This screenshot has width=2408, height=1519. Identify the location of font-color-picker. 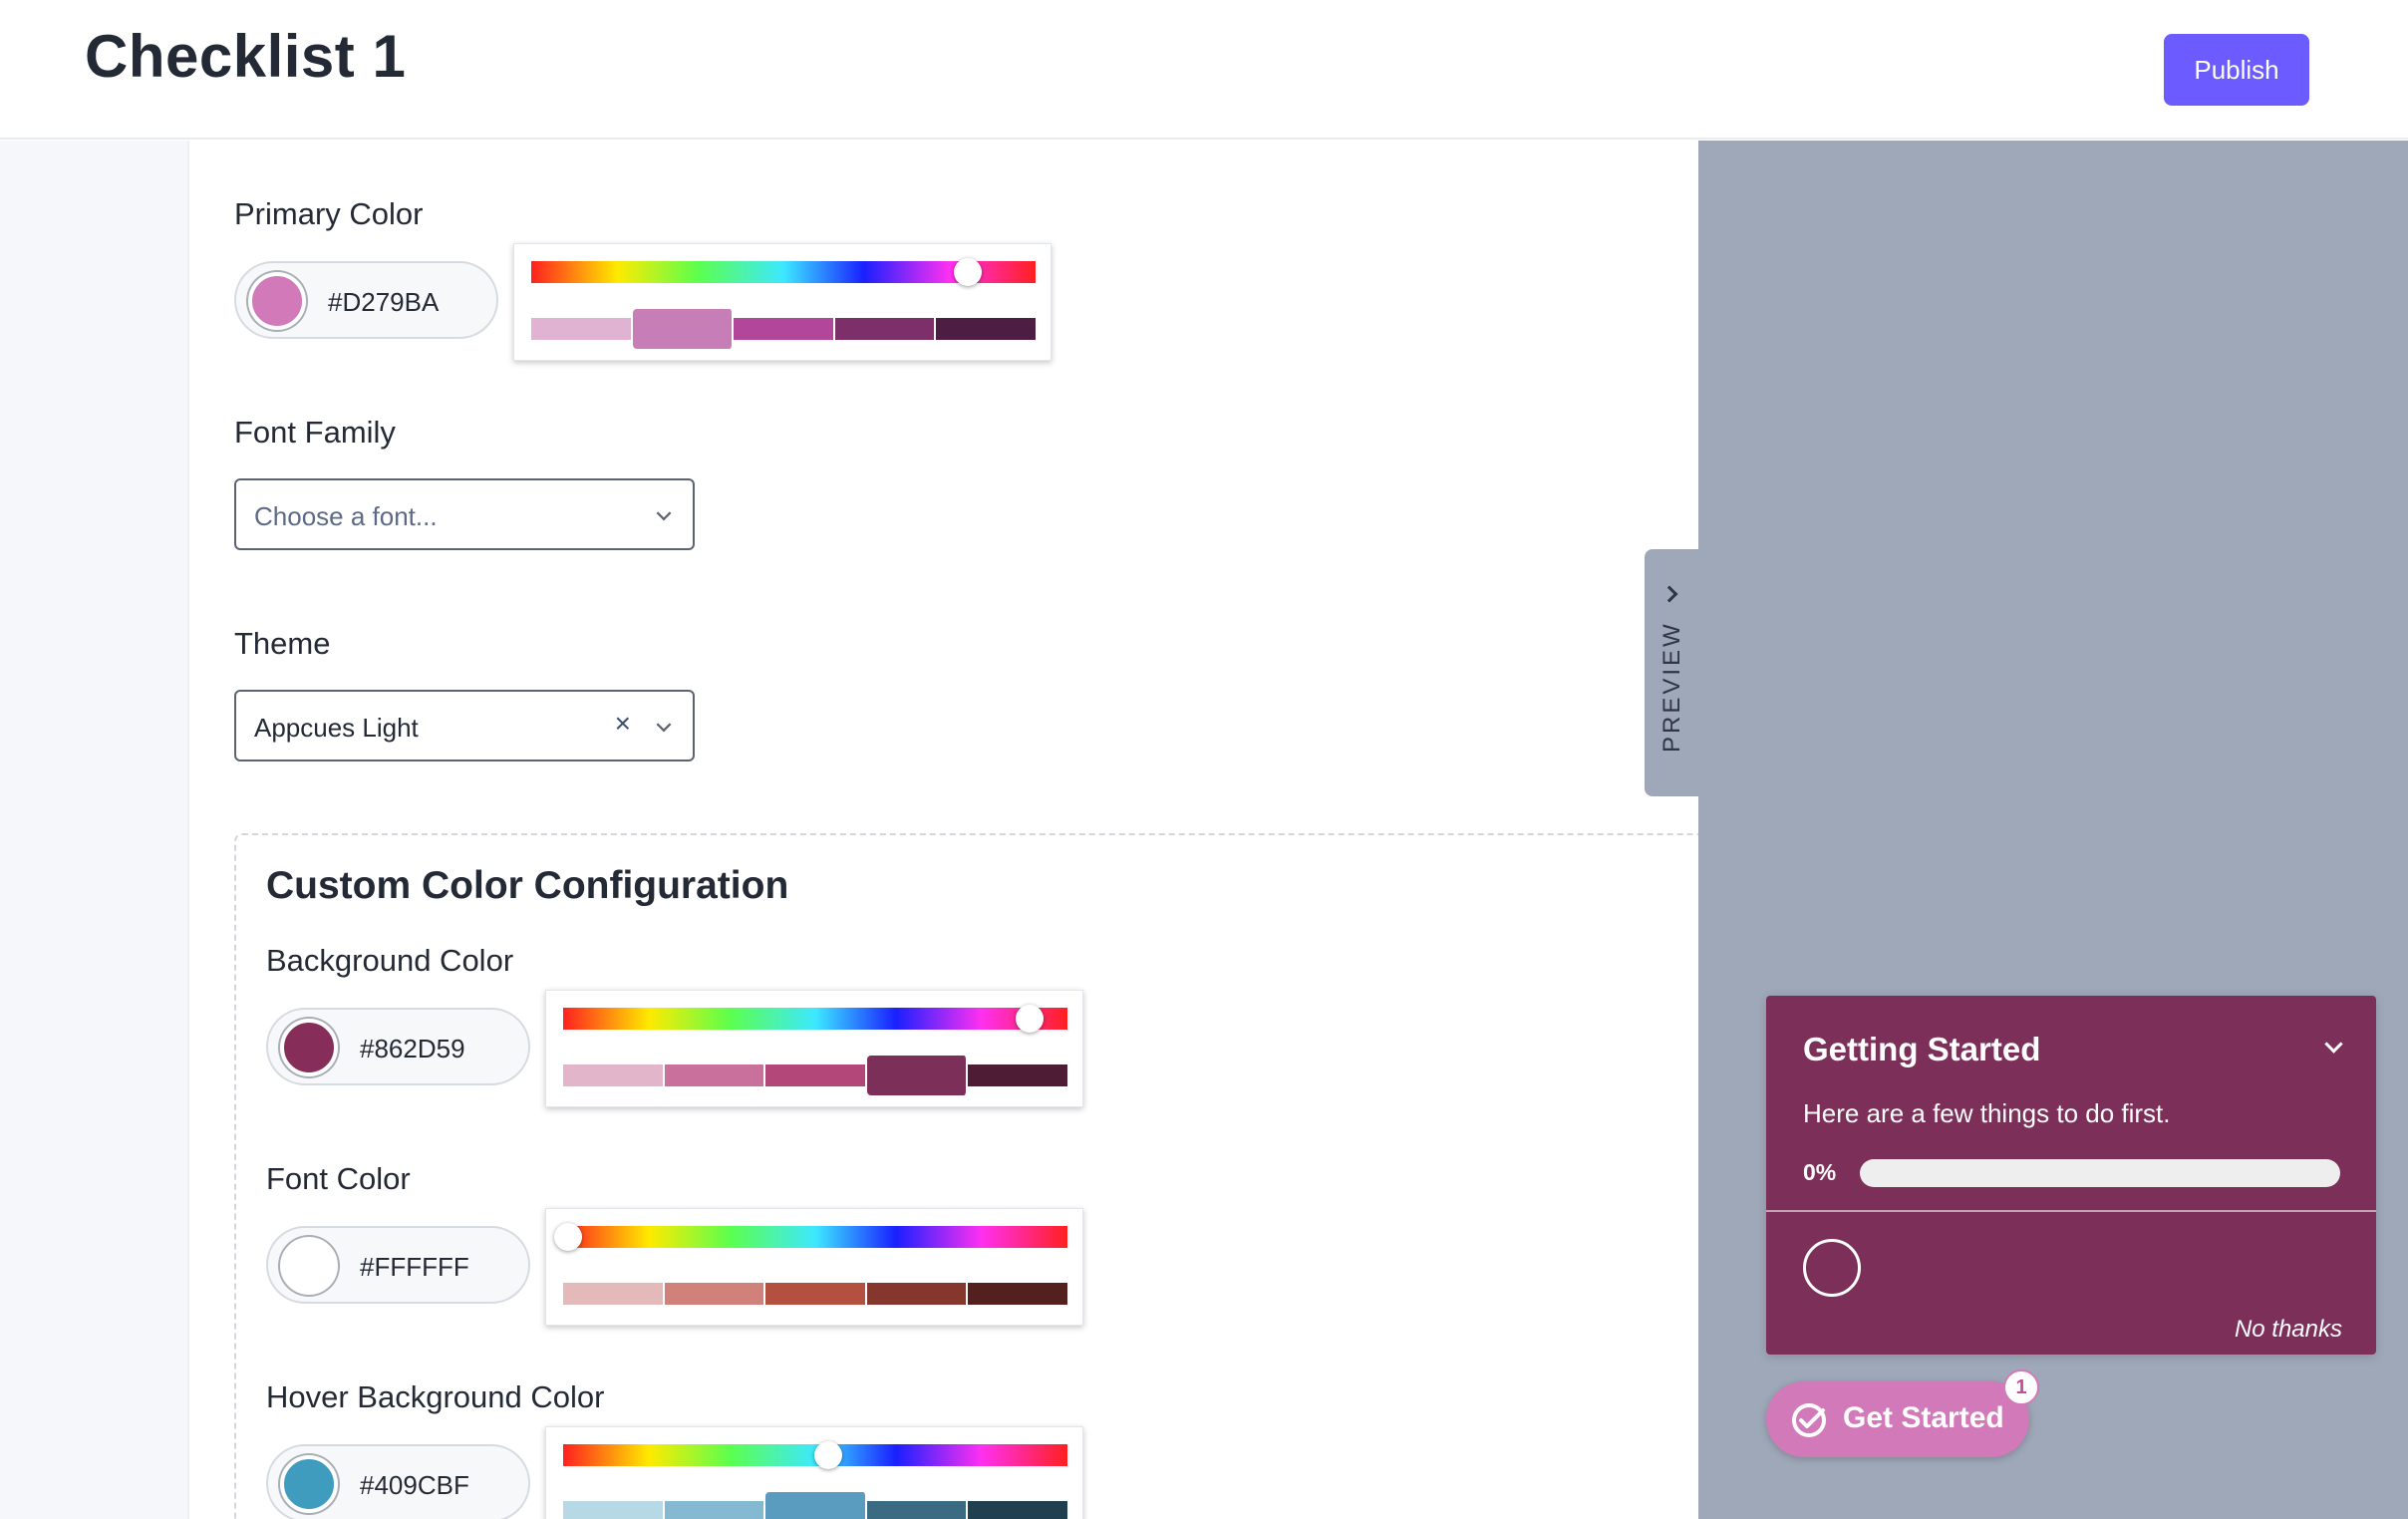
(814, 1267).